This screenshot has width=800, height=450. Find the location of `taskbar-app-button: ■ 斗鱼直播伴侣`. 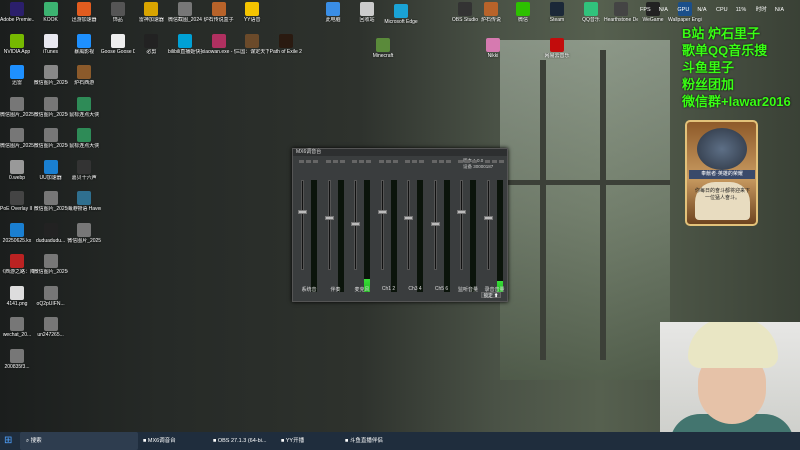

taskbar-app-button: ■ 斗鱼直播伴侣 is located at coordinates (375, 441).